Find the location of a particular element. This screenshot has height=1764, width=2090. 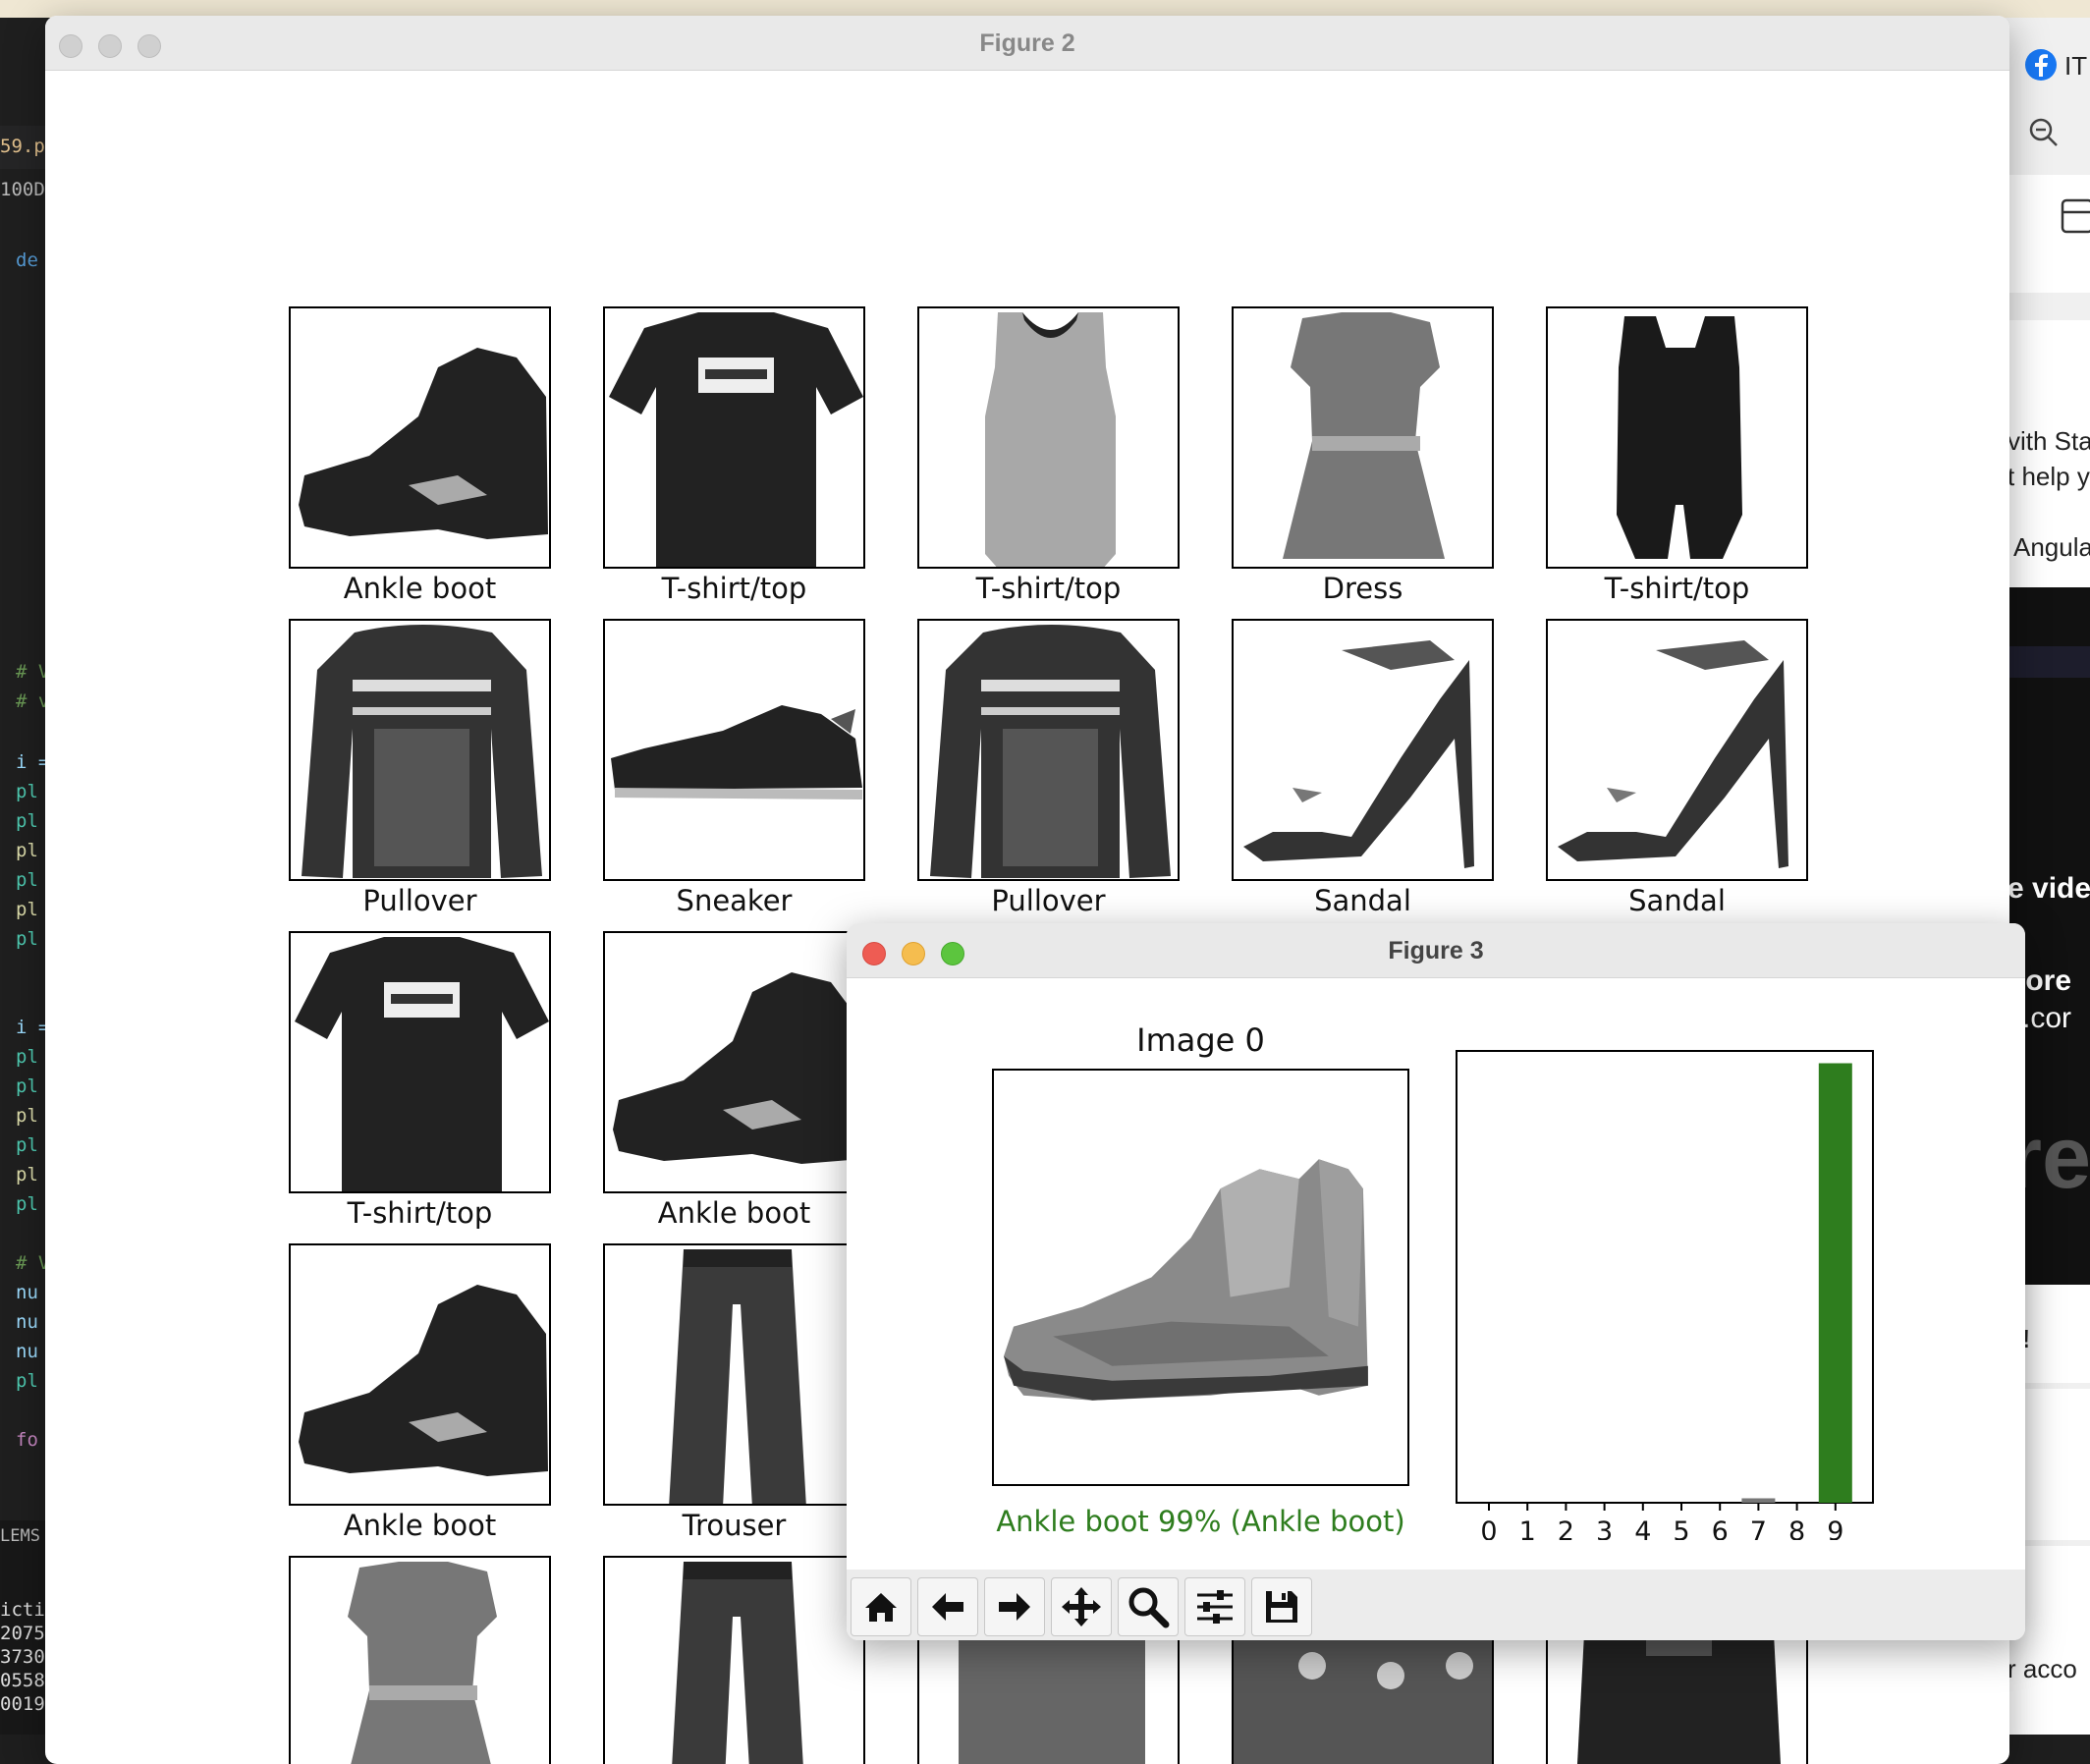

code-line: # v is located at coordinates (31, 701).